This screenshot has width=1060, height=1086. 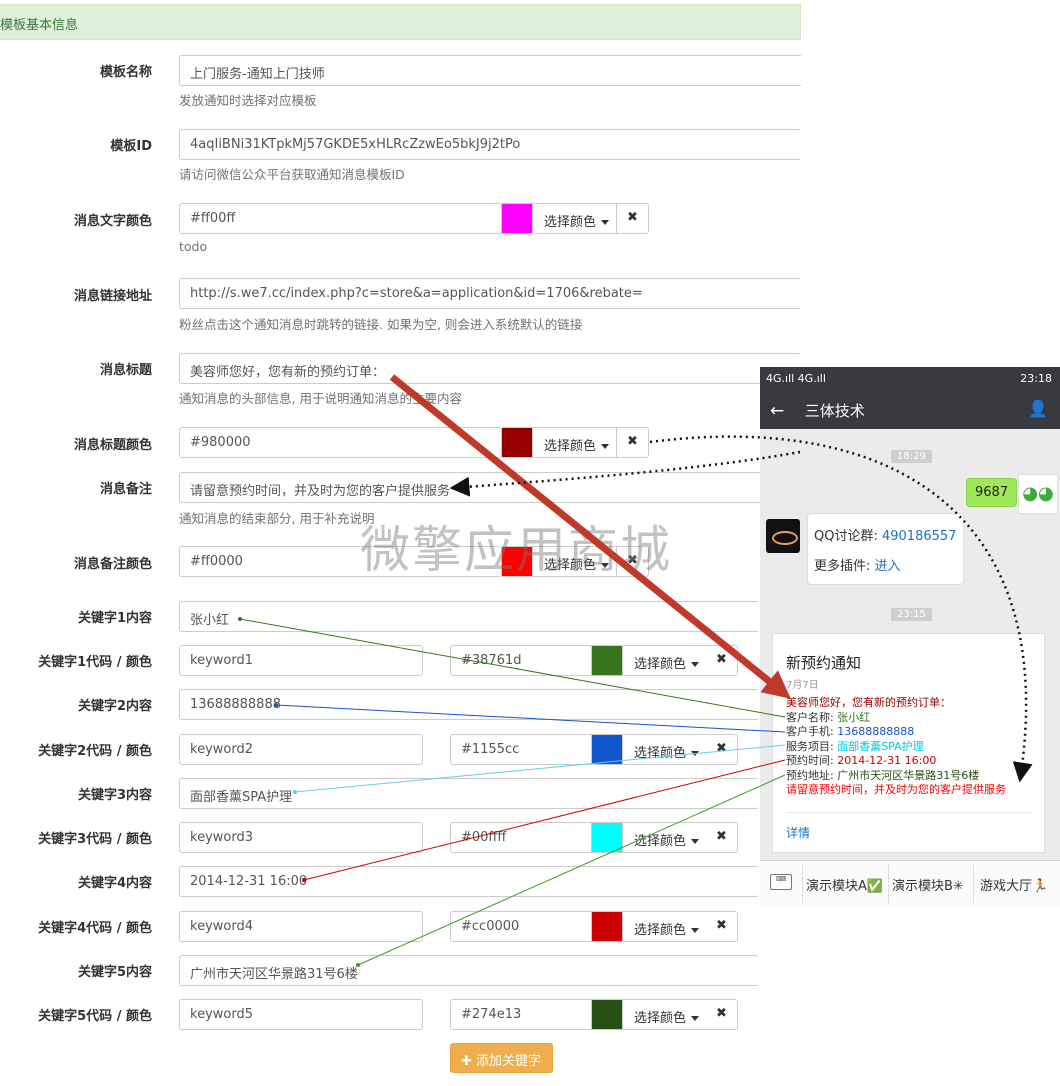 I want to click on template-name-label: 模板名称, so click(x=125, y=72).